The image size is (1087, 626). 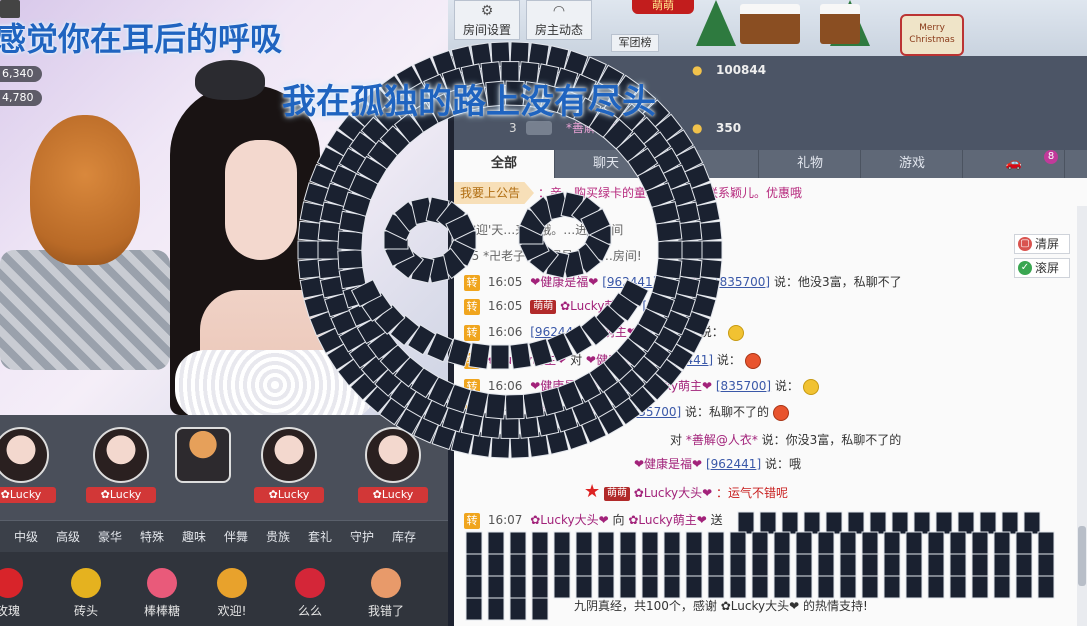 What do you see at coordinates (1082, 416) in the screenshot?
I see `chat-scrollbar` at bounding box center [1082, 416].